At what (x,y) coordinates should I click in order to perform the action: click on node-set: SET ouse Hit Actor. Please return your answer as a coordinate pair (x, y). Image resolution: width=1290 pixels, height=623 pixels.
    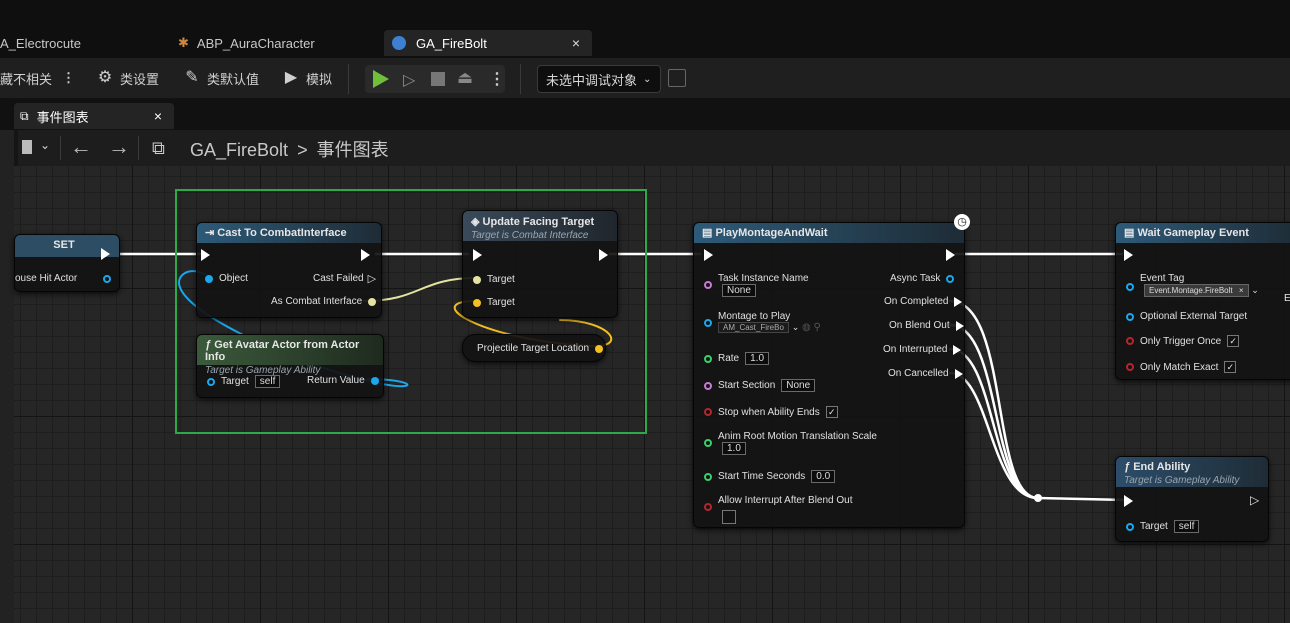
    Looking at the image, I should click on (67, 263).